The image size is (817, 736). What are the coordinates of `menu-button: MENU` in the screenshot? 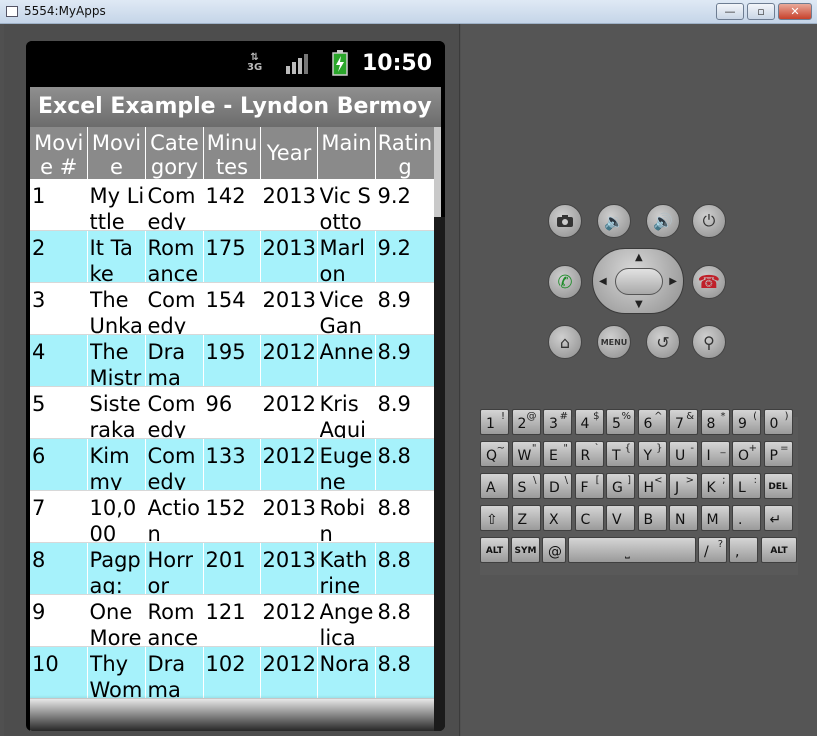 It's located at (614, 342).